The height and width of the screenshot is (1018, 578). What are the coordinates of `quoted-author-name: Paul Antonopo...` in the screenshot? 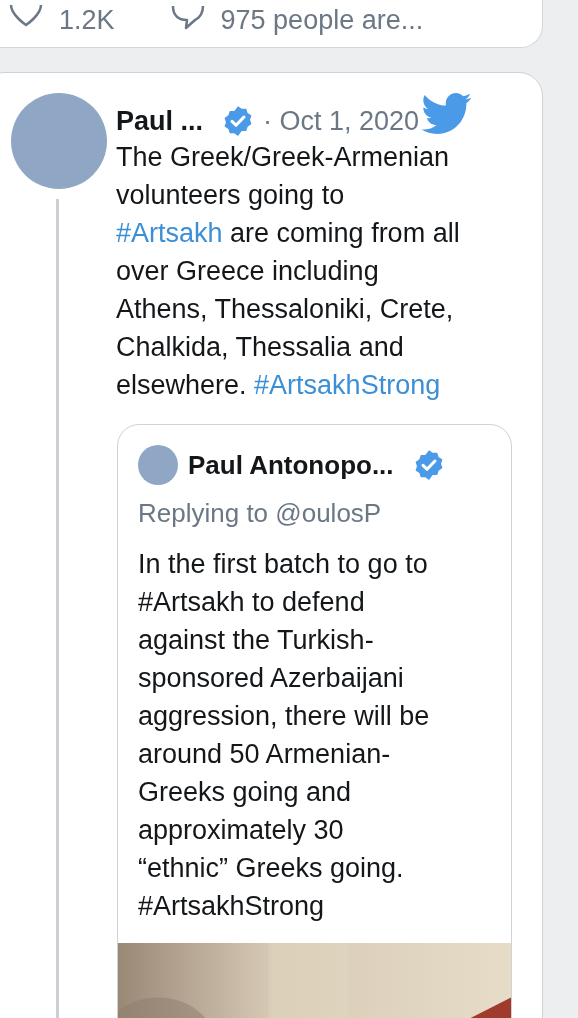 It's located at (291, 465).